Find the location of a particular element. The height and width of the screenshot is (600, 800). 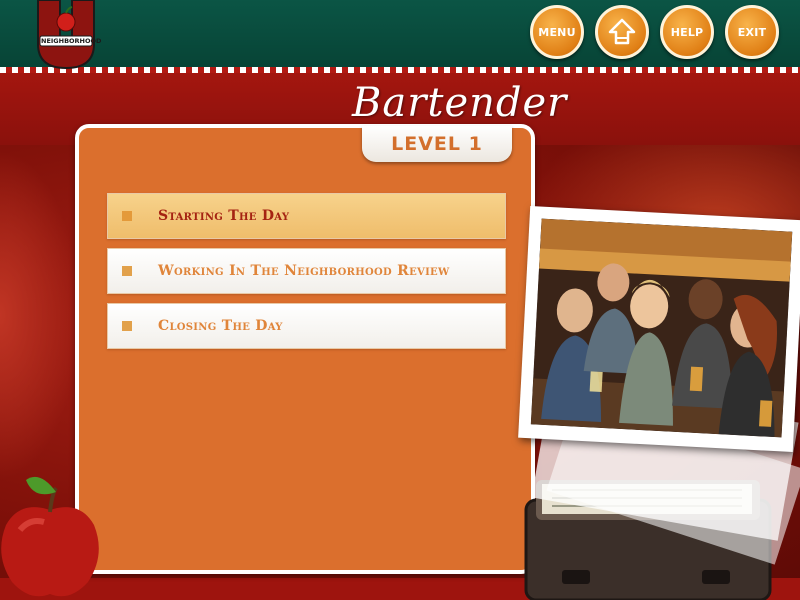

bar-photo is located at coordinates (659, 329).